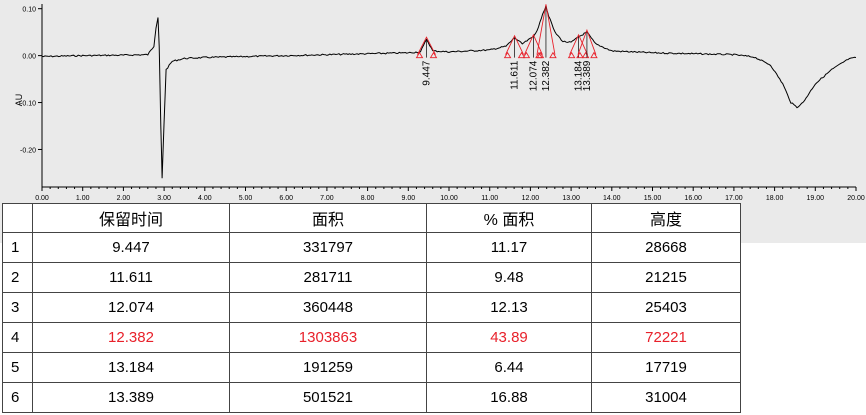 The height and width of the screenshot is (415, 866). I want to click on cell-height: 17719, so click(666, 367).